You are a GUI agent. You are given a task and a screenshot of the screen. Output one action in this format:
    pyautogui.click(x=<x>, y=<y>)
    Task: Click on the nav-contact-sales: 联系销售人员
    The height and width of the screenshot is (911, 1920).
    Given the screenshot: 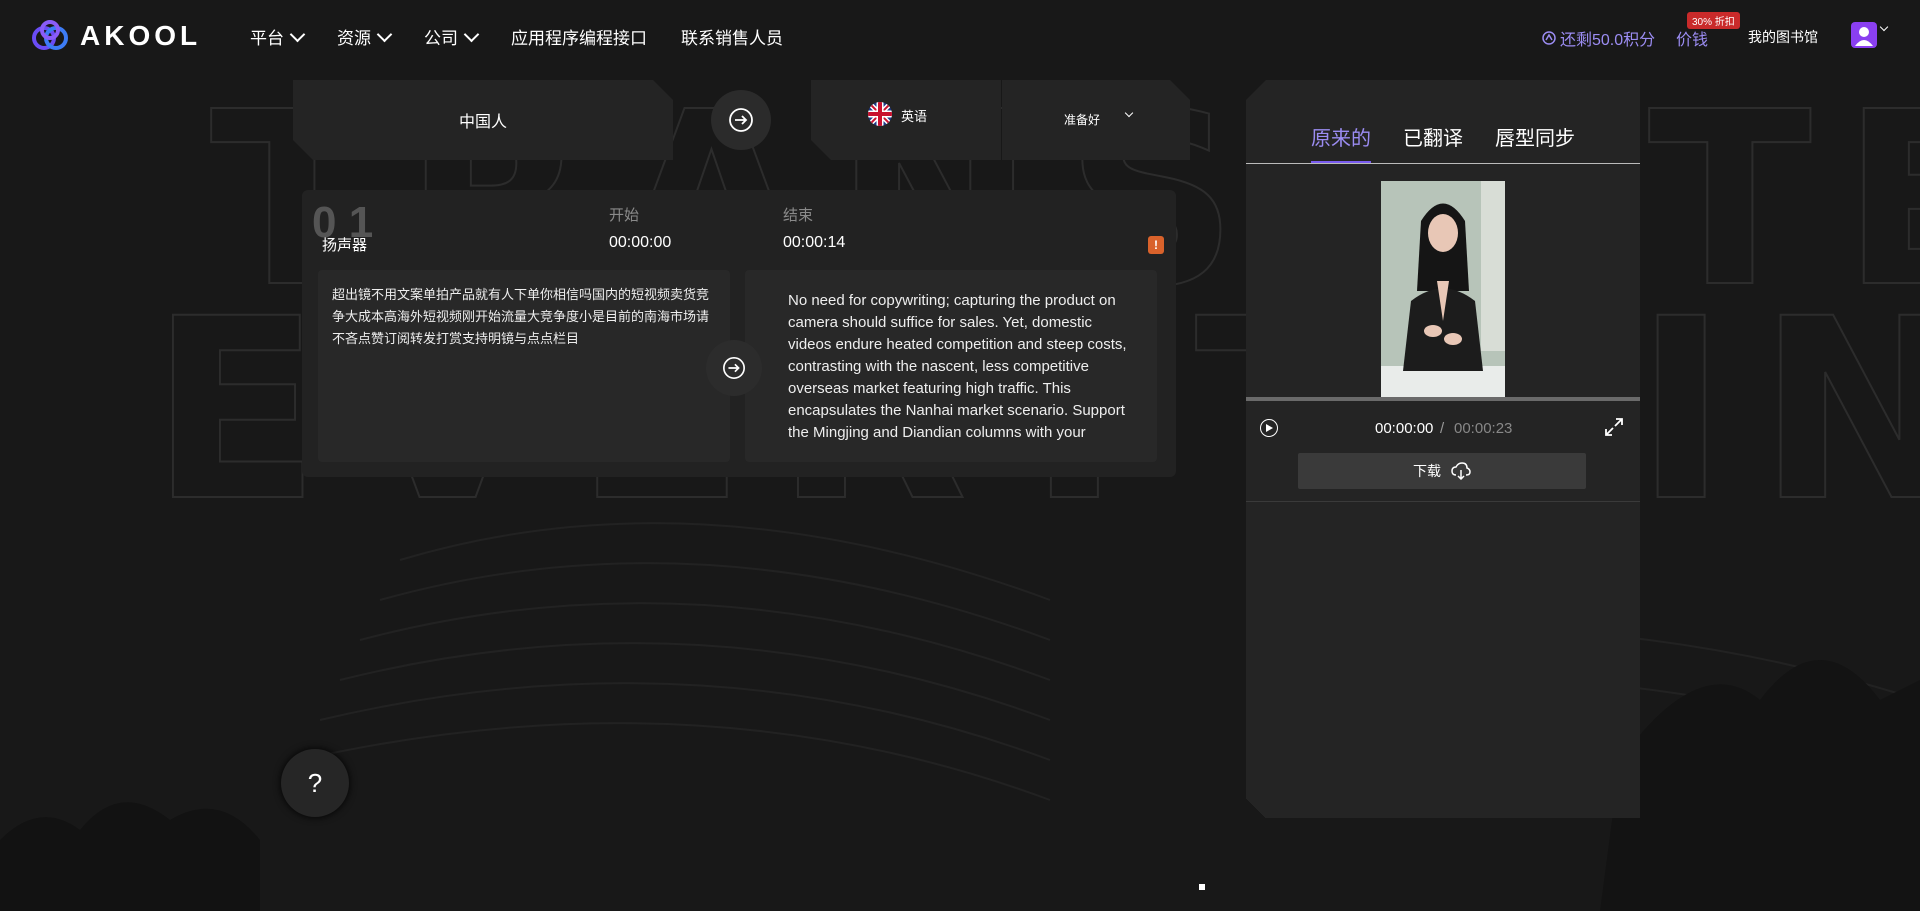 What is the action you would take?
    pyautogui.click(x=732, y=36)
    